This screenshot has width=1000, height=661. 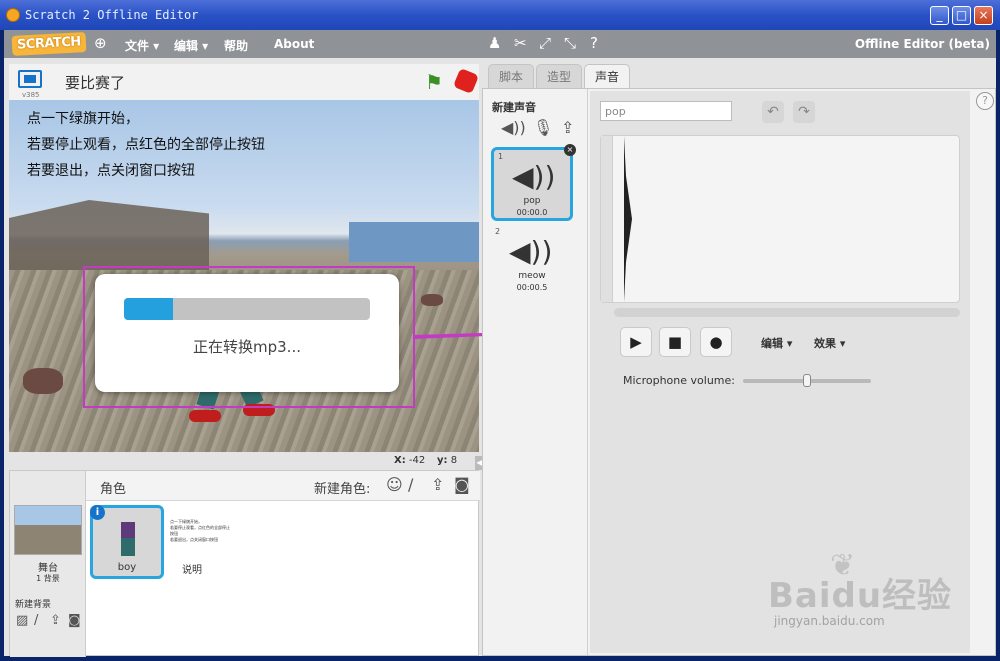 I want to click on record-microphone-icon: 🎙, so click(x=543, y=128).